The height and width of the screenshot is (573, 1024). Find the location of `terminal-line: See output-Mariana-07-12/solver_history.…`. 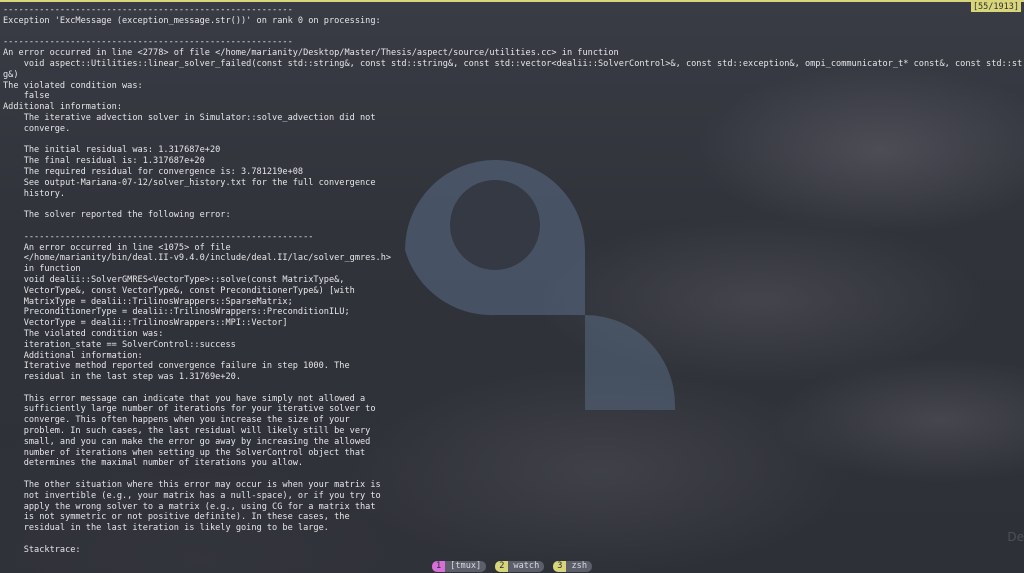

terminal-line: See output-Mariana-07-12/solver_history.… is located at coordinates (189, 182).